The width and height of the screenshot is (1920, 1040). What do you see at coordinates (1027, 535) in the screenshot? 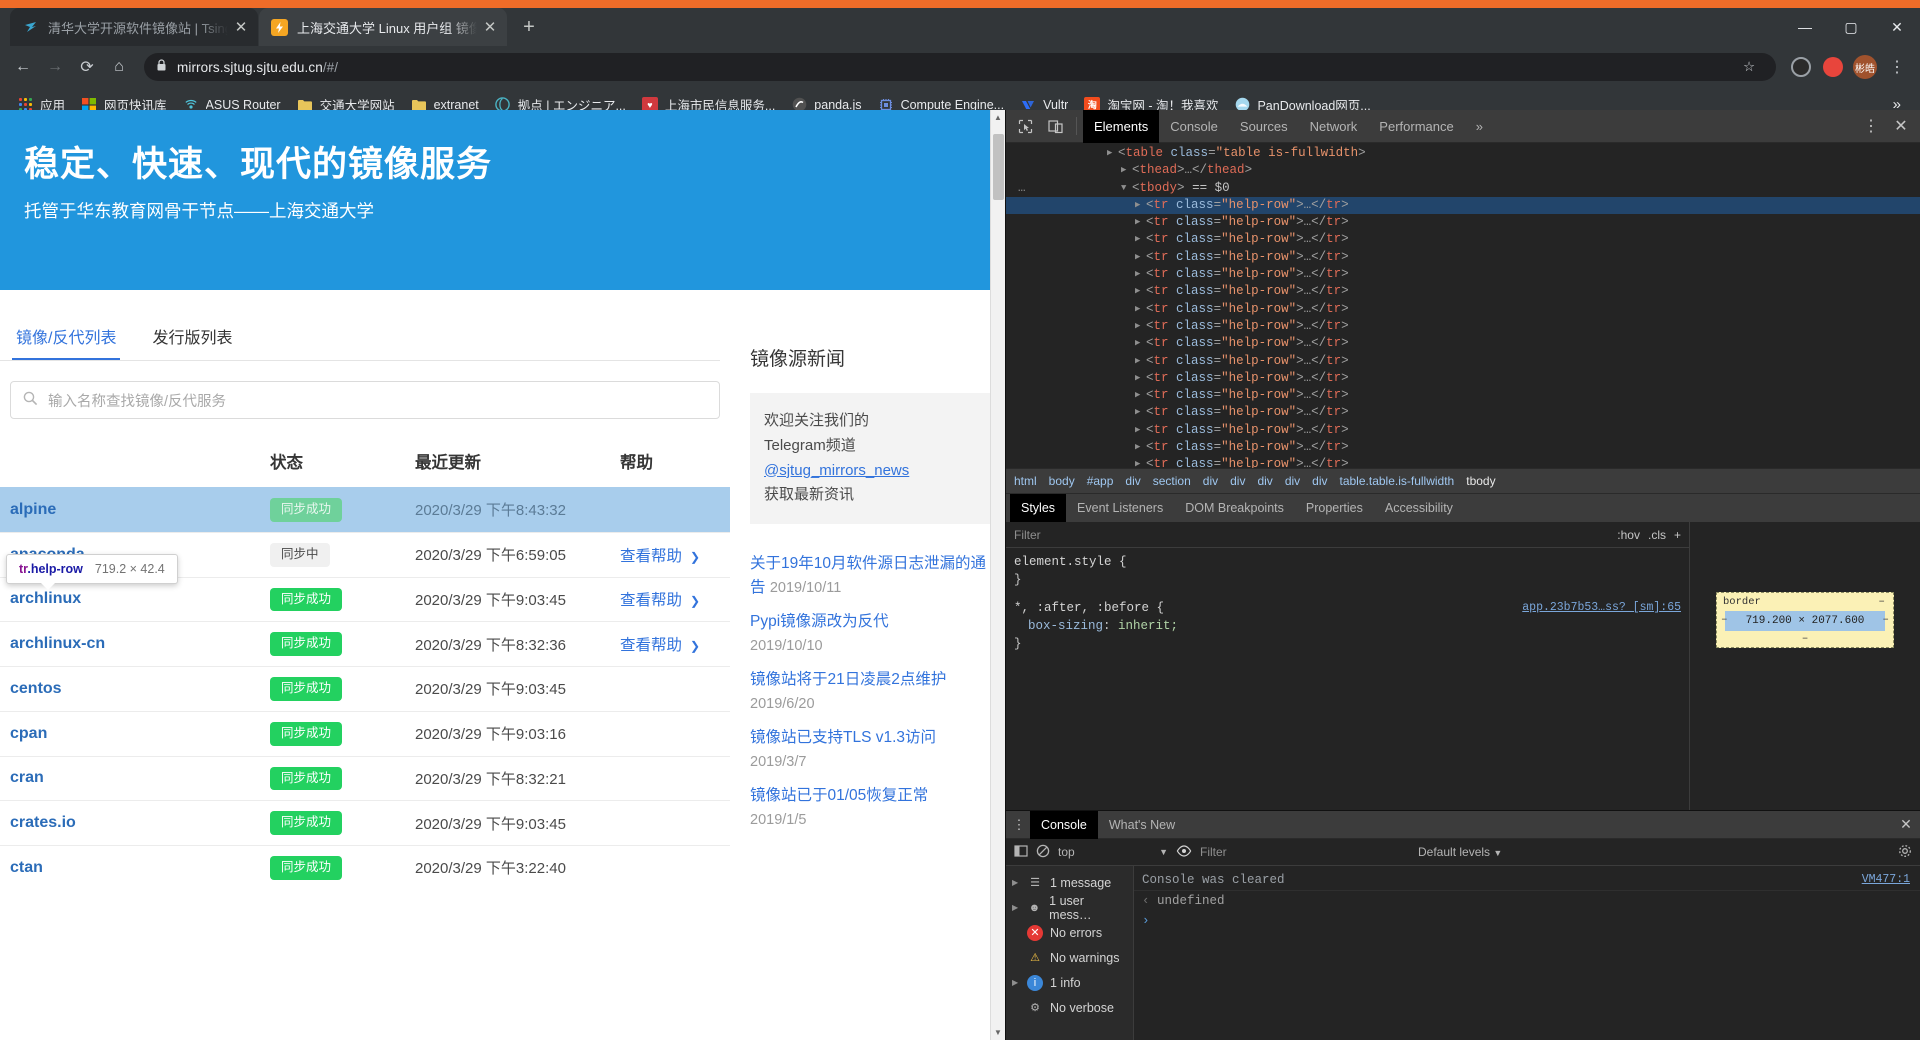
I see `styles-filter-input: Filter` at bounding box center [1027, 535].